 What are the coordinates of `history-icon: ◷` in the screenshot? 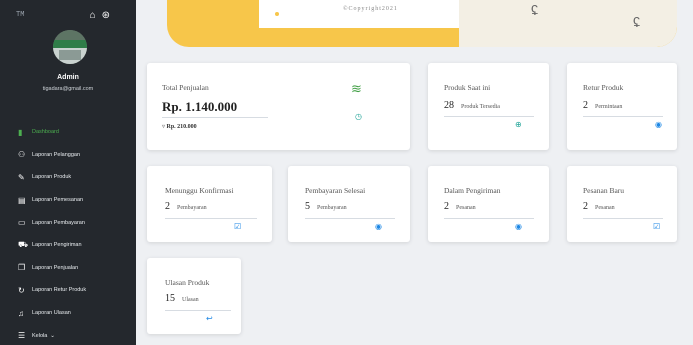 It's located at (358, 116).